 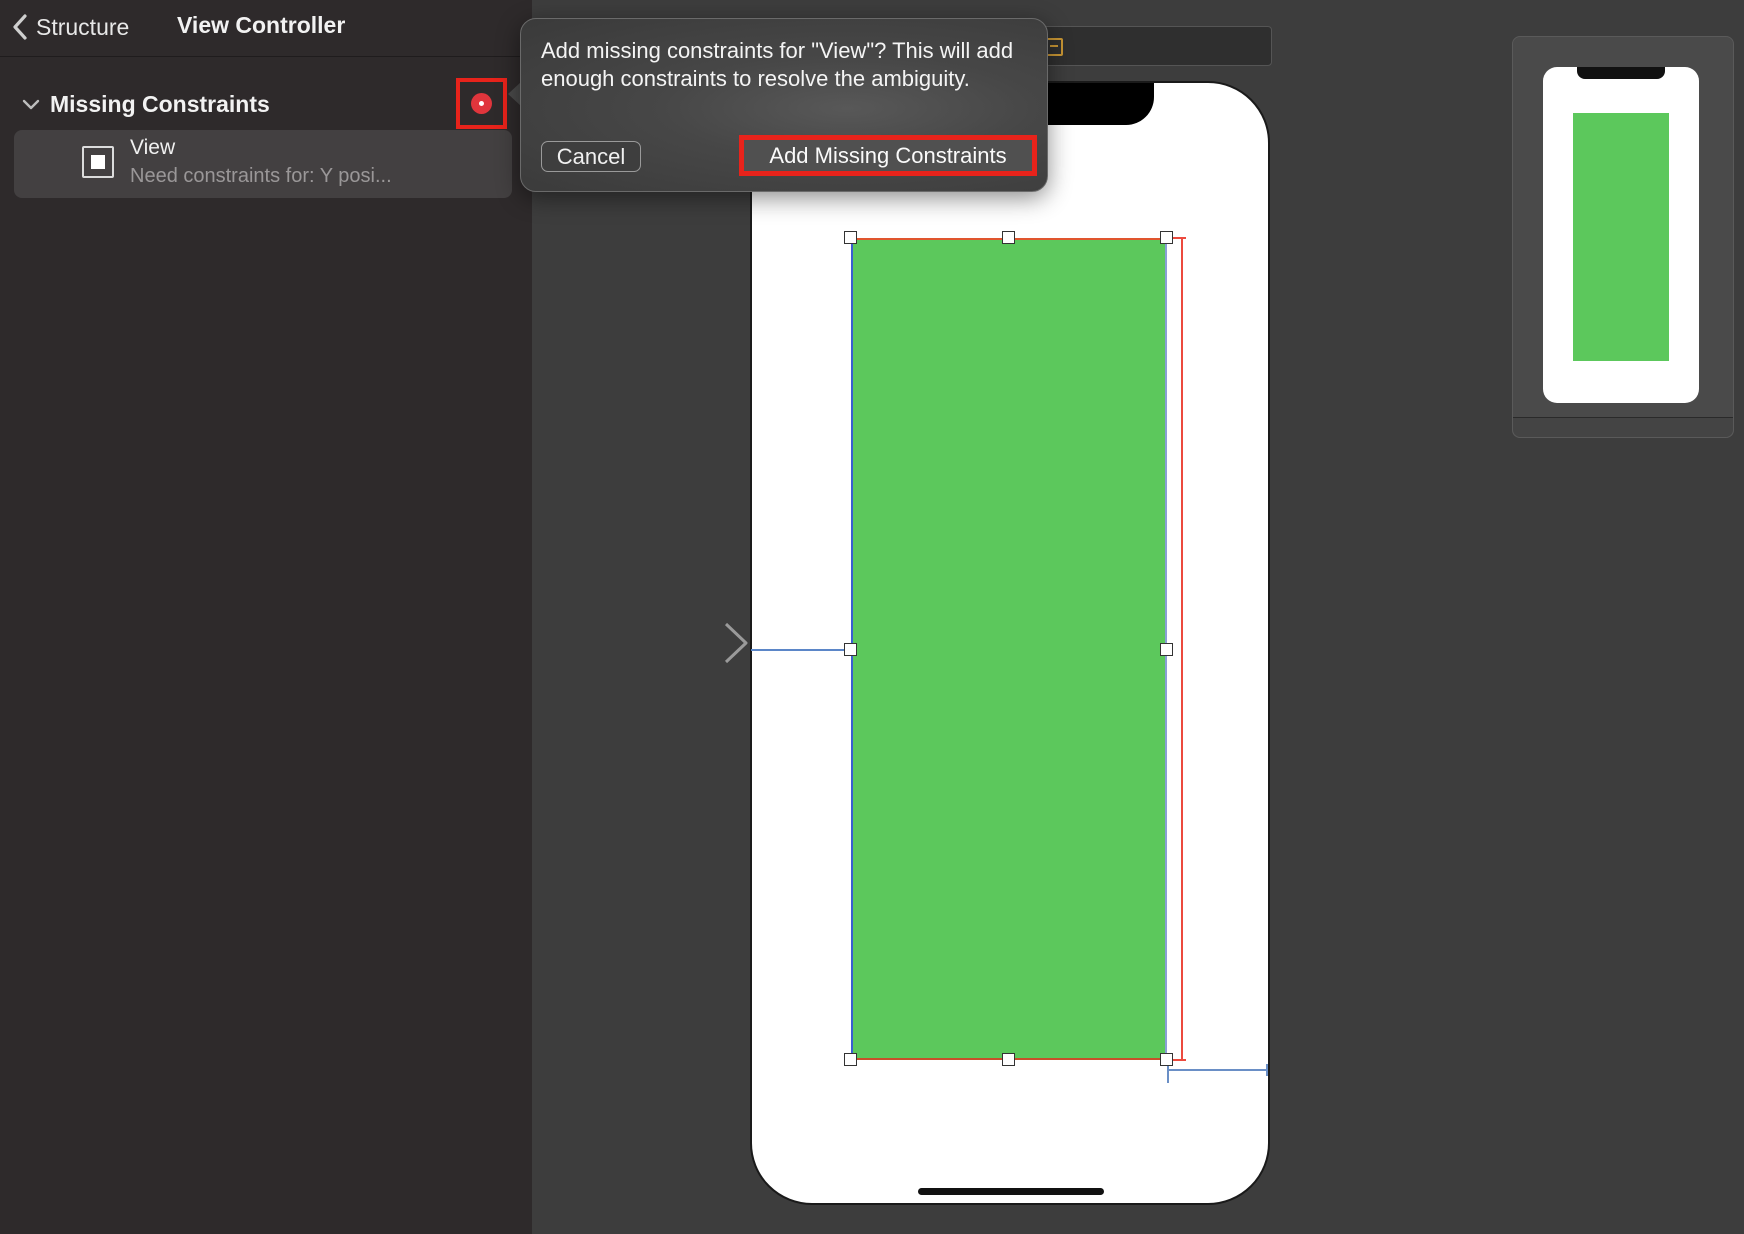 I want to click on preview-device, so click(x=1621, y=235).